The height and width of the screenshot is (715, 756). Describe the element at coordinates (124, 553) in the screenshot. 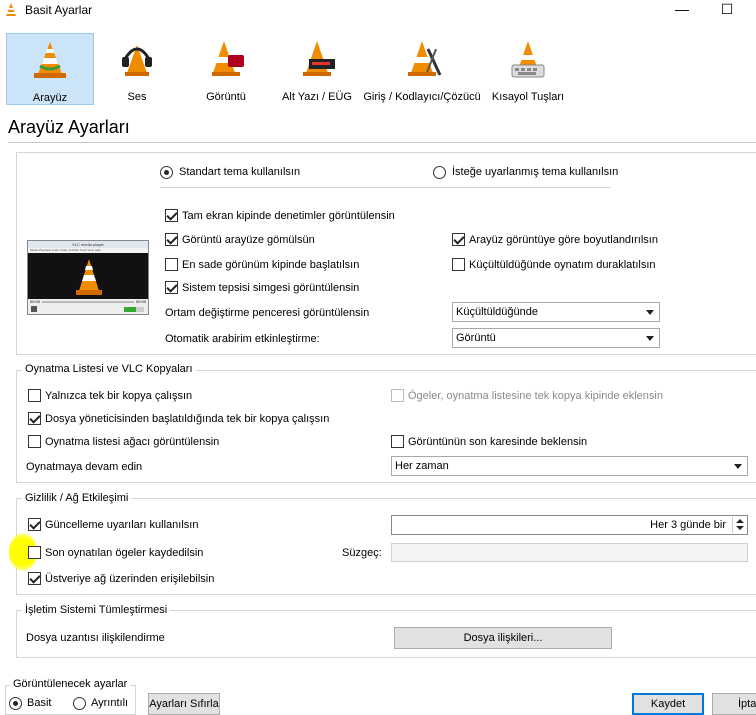

I see `recent-items-label: Son oynatılan ögeler kaydedilsin` at that location.